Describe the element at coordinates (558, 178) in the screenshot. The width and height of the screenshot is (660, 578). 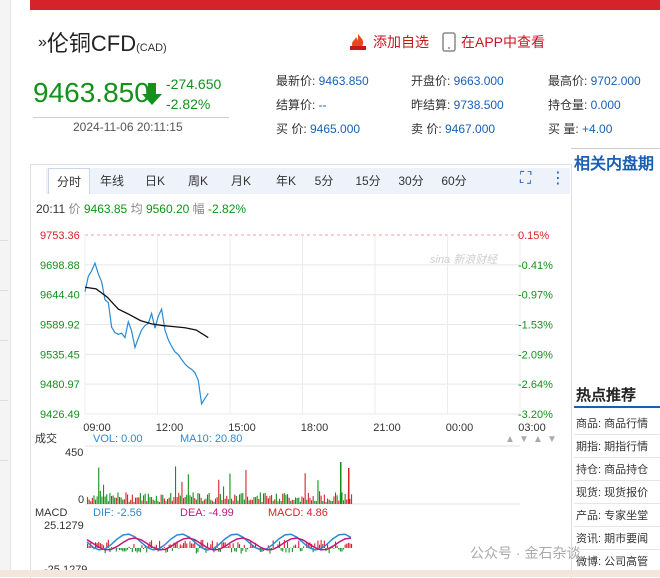
I see `more-options-icon: ⋮` at that location.